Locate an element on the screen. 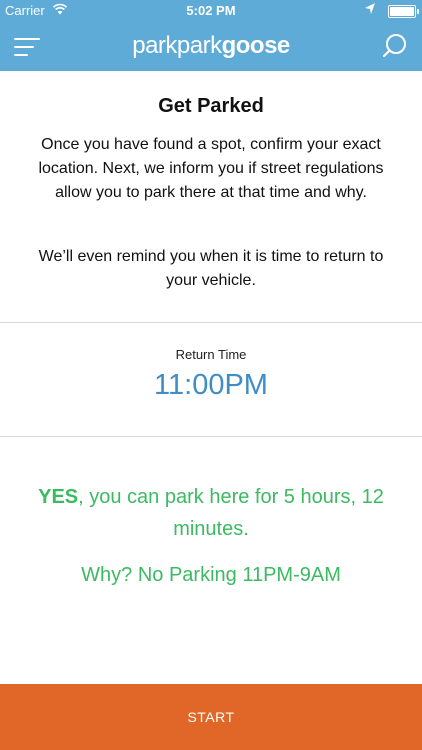  status-bar: Carrier 5:02 PM is located at coordinates (211, 11).